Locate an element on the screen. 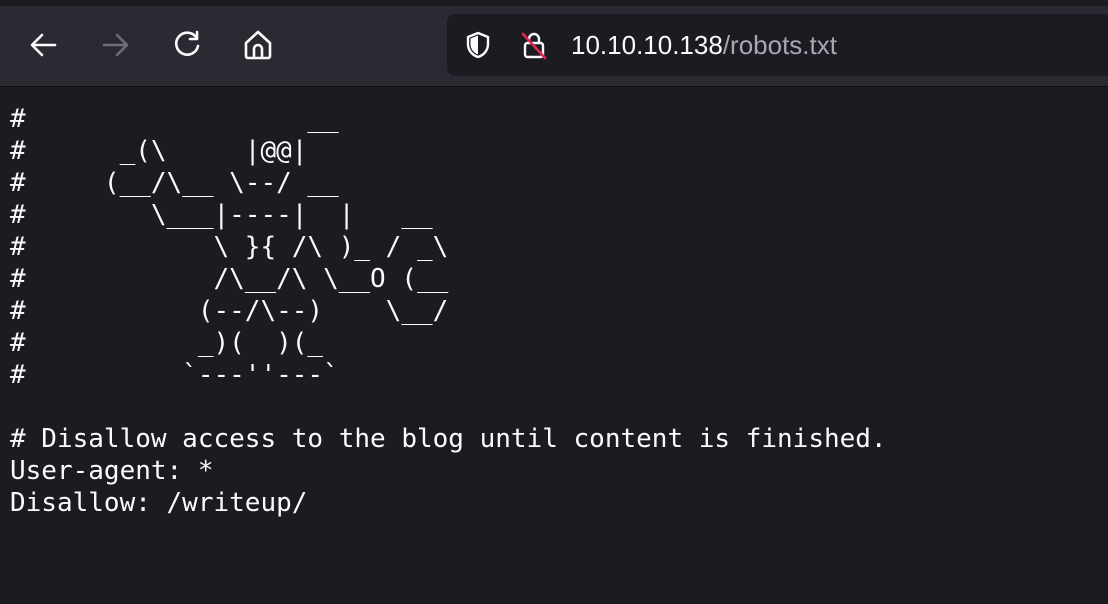 The width and height of the screenshot is (1108, 604). ascii-art-line: # \ }{ /\ )_ / _\ is located at coordinates (229, 247).